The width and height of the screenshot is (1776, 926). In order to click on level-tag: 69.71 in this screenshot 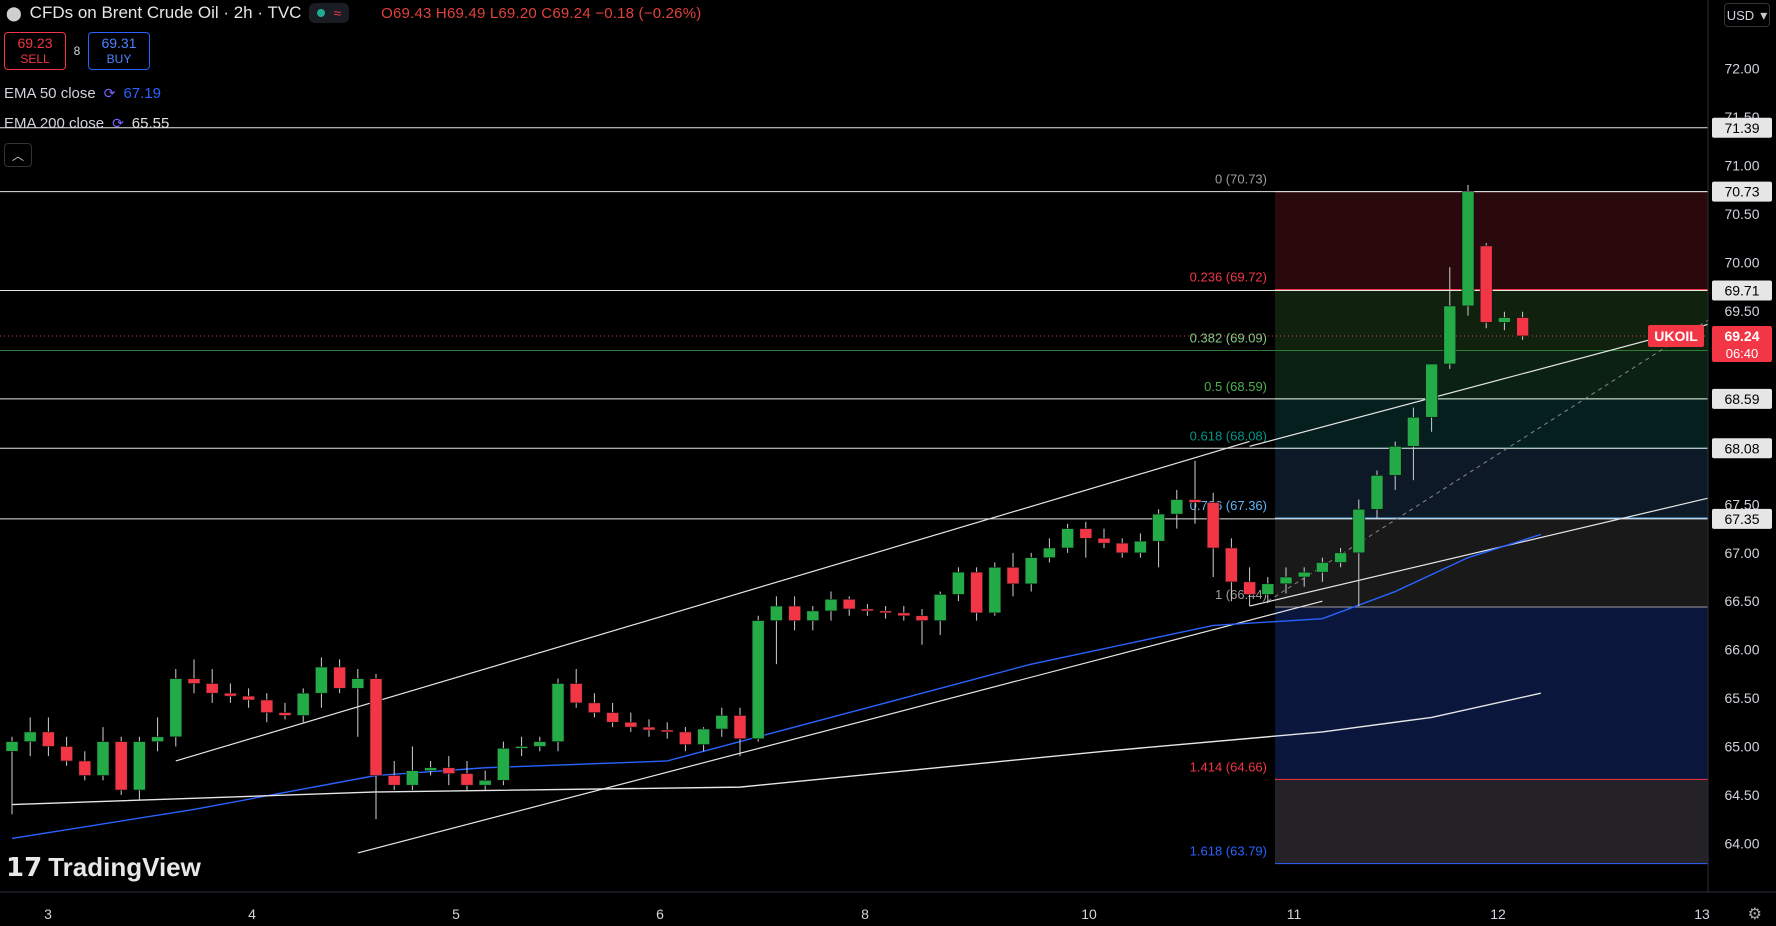, I will do `click(1741, 290)`.